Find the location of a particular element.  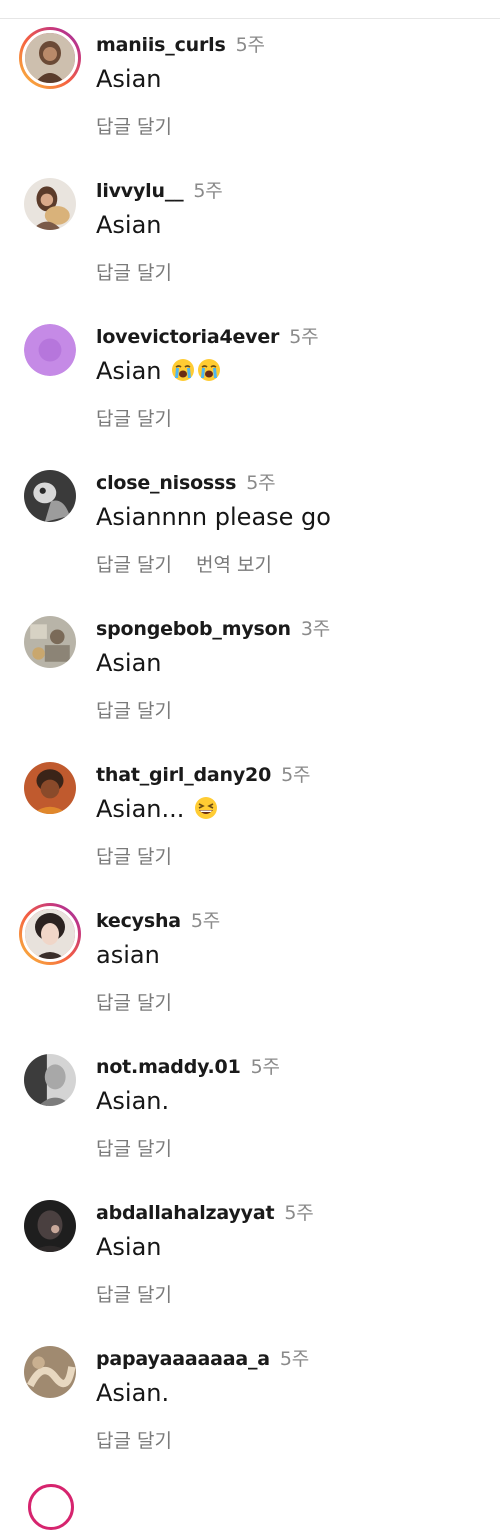

comment-item: kecysha 5주 asian 답글 달기 is located at coordinates (250, 969).